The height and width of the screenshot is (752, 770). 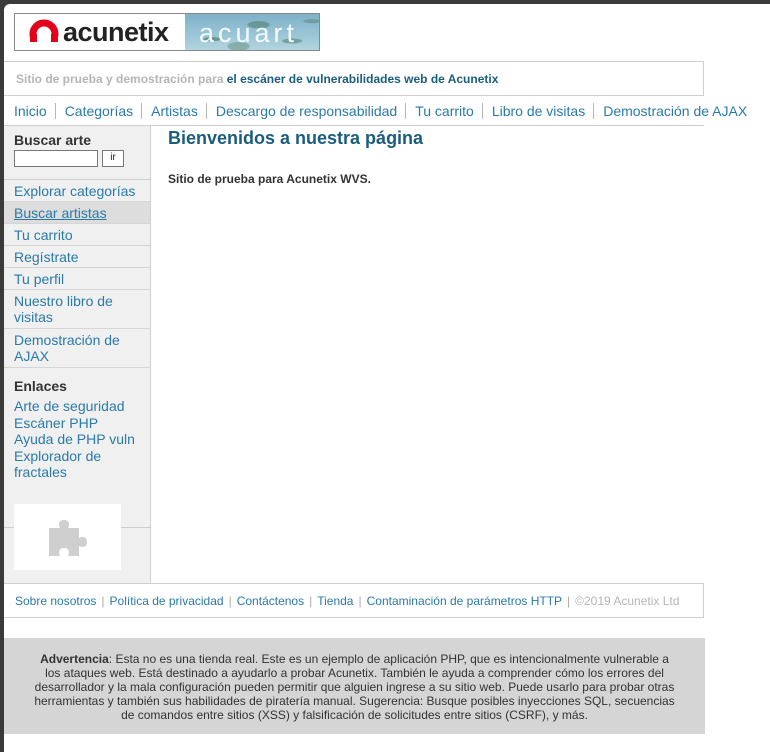 What do you see at coordinates (77, 191) in the screenshot?
I see `sidebar-item-browse-categories: Explorar categorías` at bounding box center [77, 191].